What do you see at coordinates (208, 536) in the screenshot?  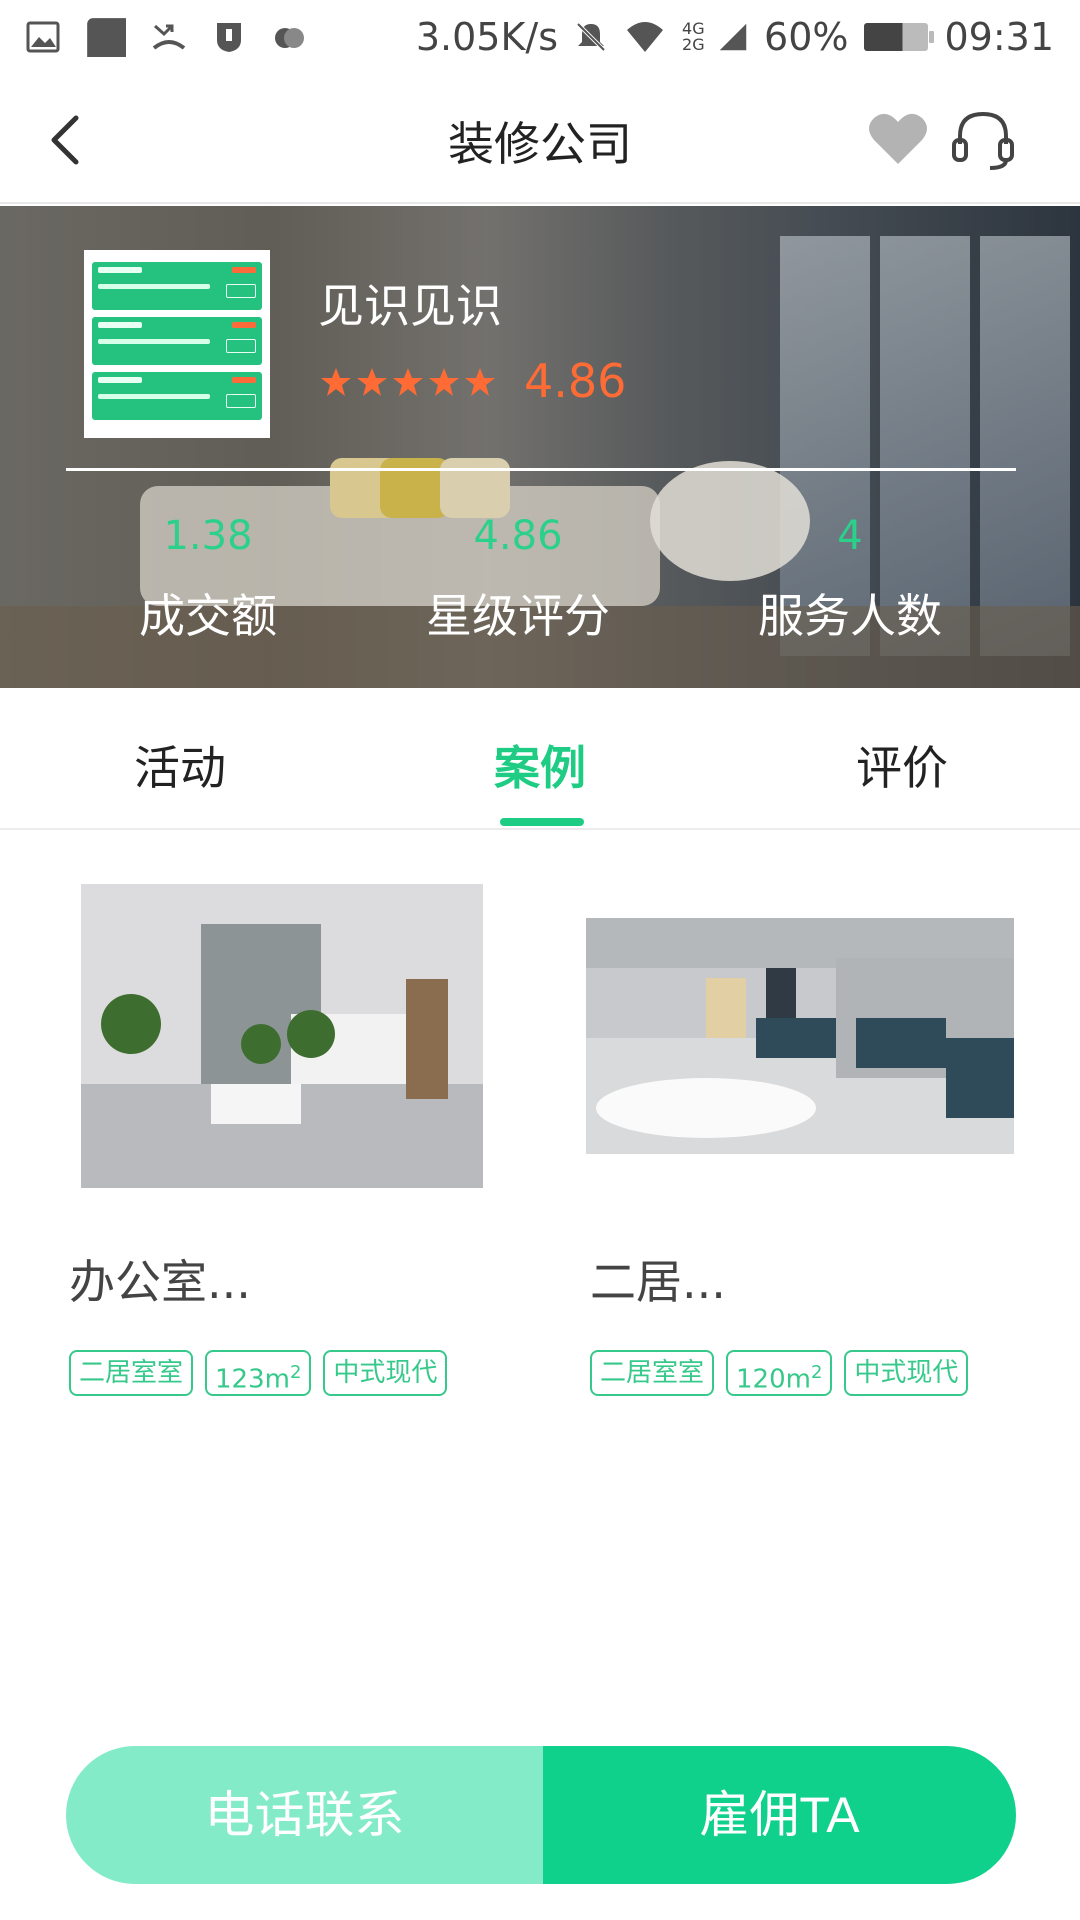 I see `stat-value: 1.38` at bounding box center [208, 536].